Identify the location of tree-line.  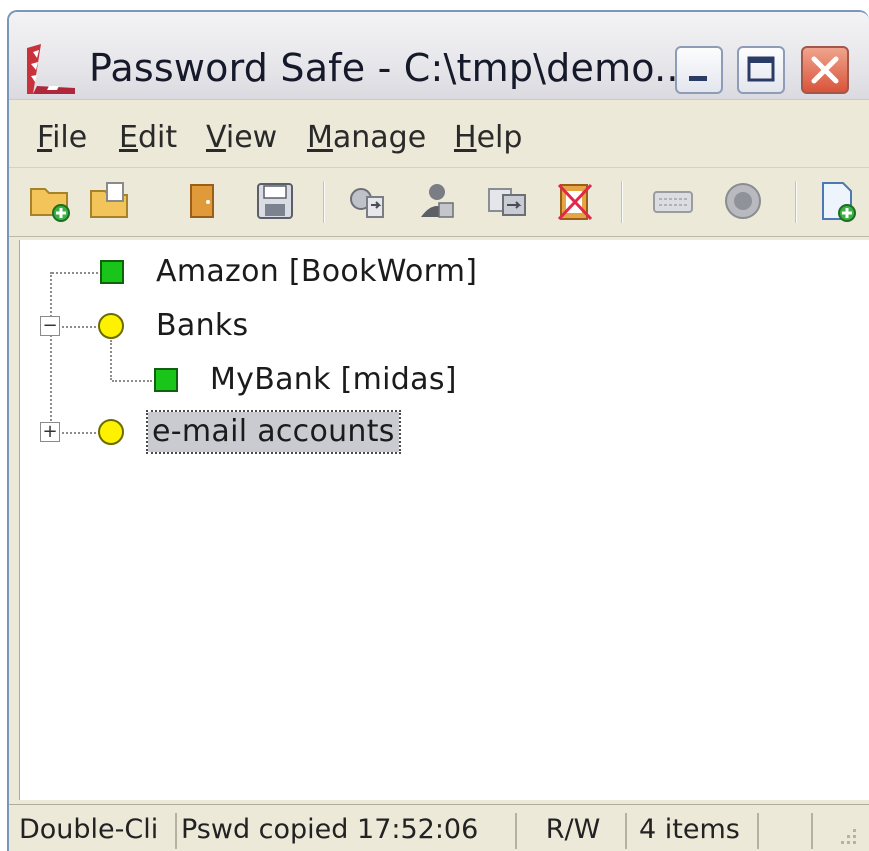
(51, 352).